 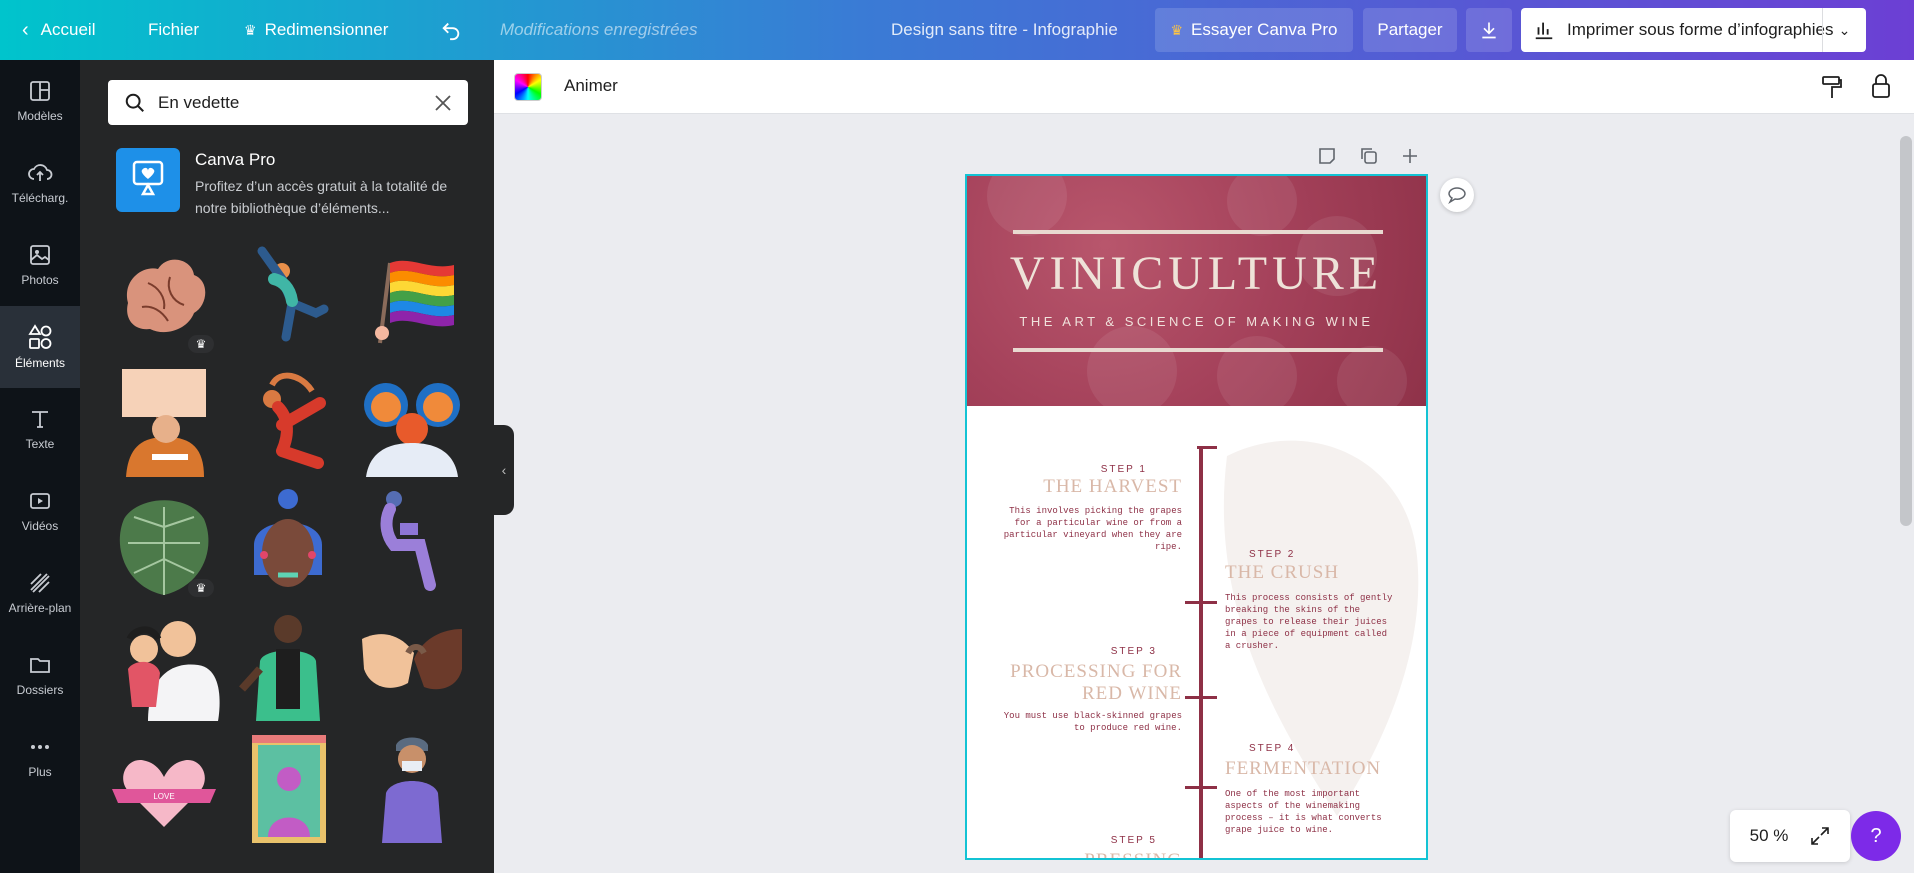 I want to click on rail-item-background: Arrière-plan, so click(x=40, y=593).